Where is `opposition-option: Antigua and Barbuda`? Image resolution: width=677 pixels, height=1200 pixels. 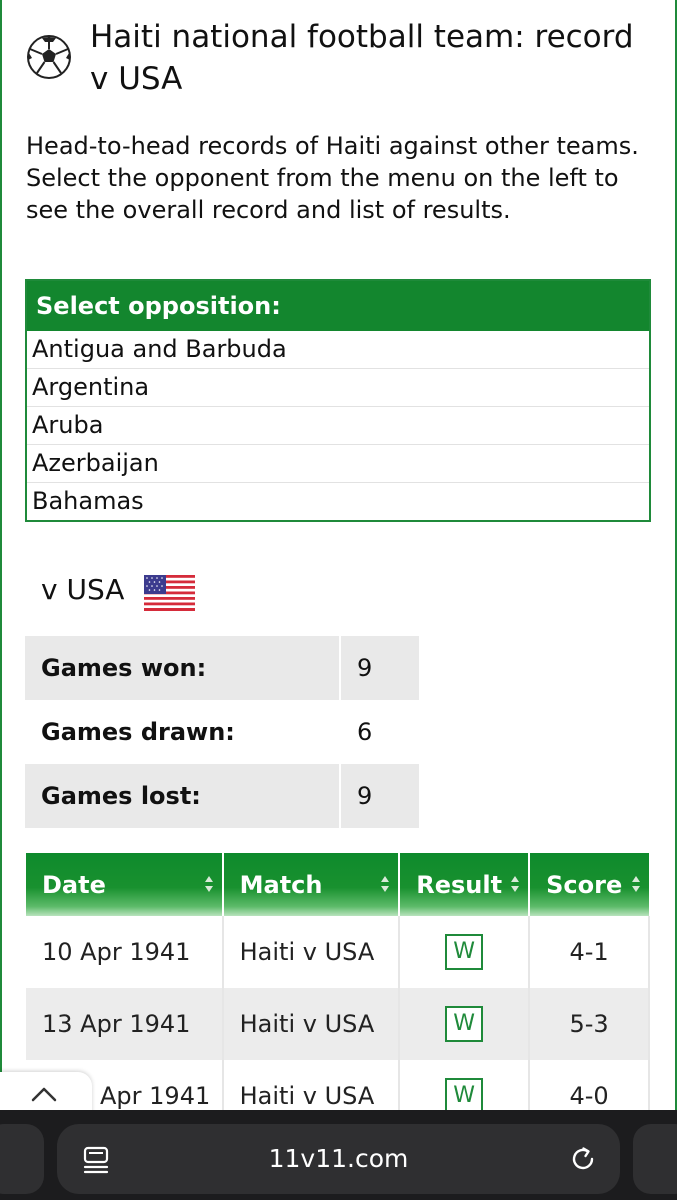
opposition-option: Antigua and Barbuda is located at coordinates (338, 350).